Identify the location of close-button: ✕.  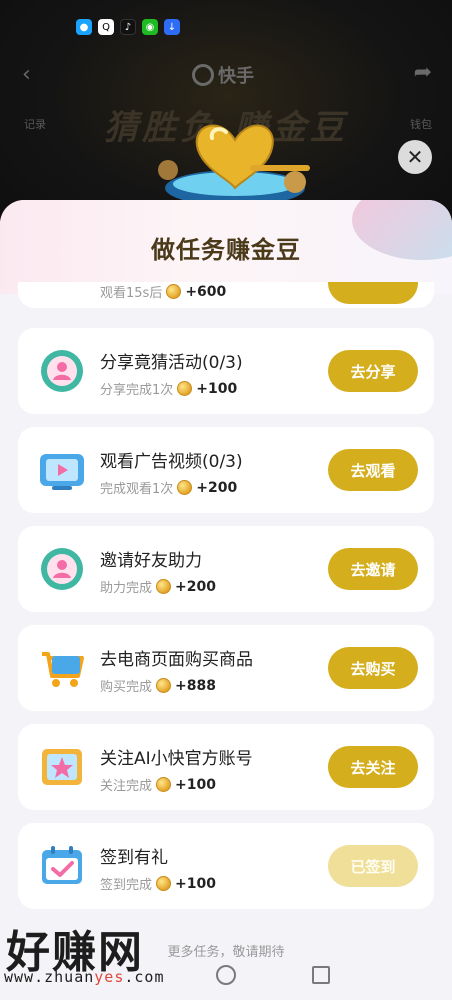
(415, 157).